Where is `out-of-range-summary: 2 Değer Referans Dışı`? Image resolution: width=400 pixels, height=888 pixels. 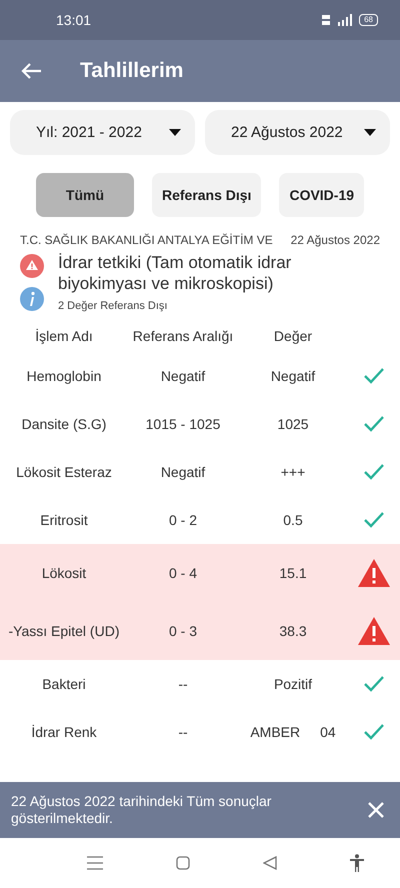 out-of-range-summary: 2 Değer Referans Dışı is located at coordinates (113, 306).